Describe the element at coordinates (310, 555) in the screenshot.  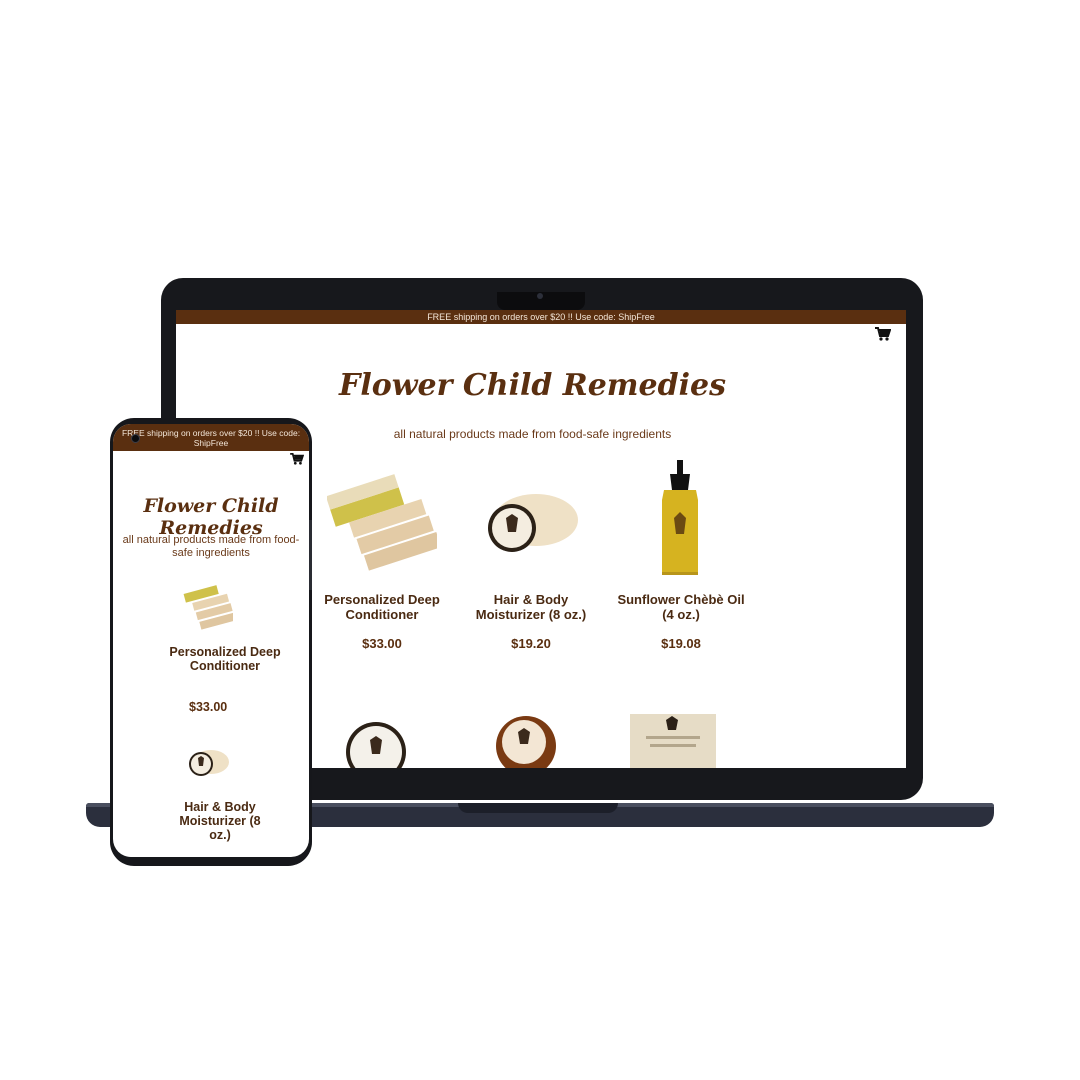
I see `phone-side-button` at that location.